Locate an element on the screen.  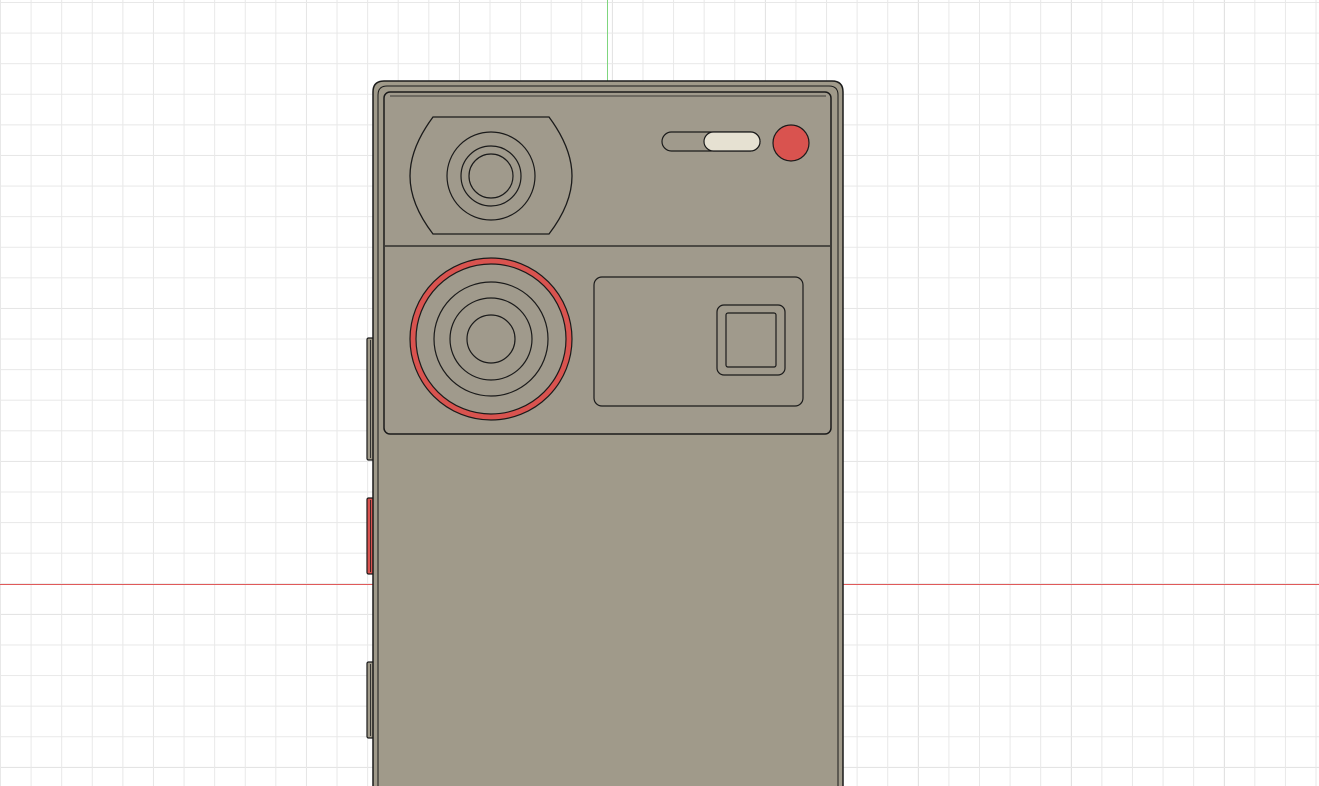
slider-thumb is located at coordinates (732, 141).